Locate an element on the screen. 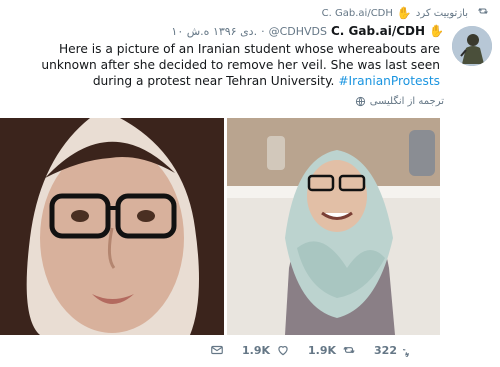 This screenshot has width=500, height=367. retweet-count: 1.9K is located at coordinates (322, 350).